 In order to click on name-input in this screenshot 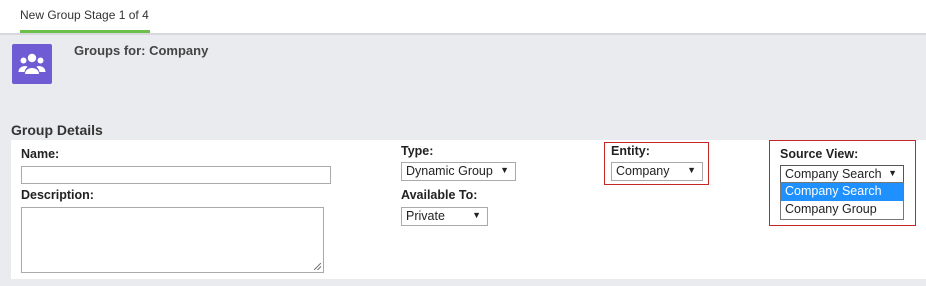, I will do `click(176, 175)`.